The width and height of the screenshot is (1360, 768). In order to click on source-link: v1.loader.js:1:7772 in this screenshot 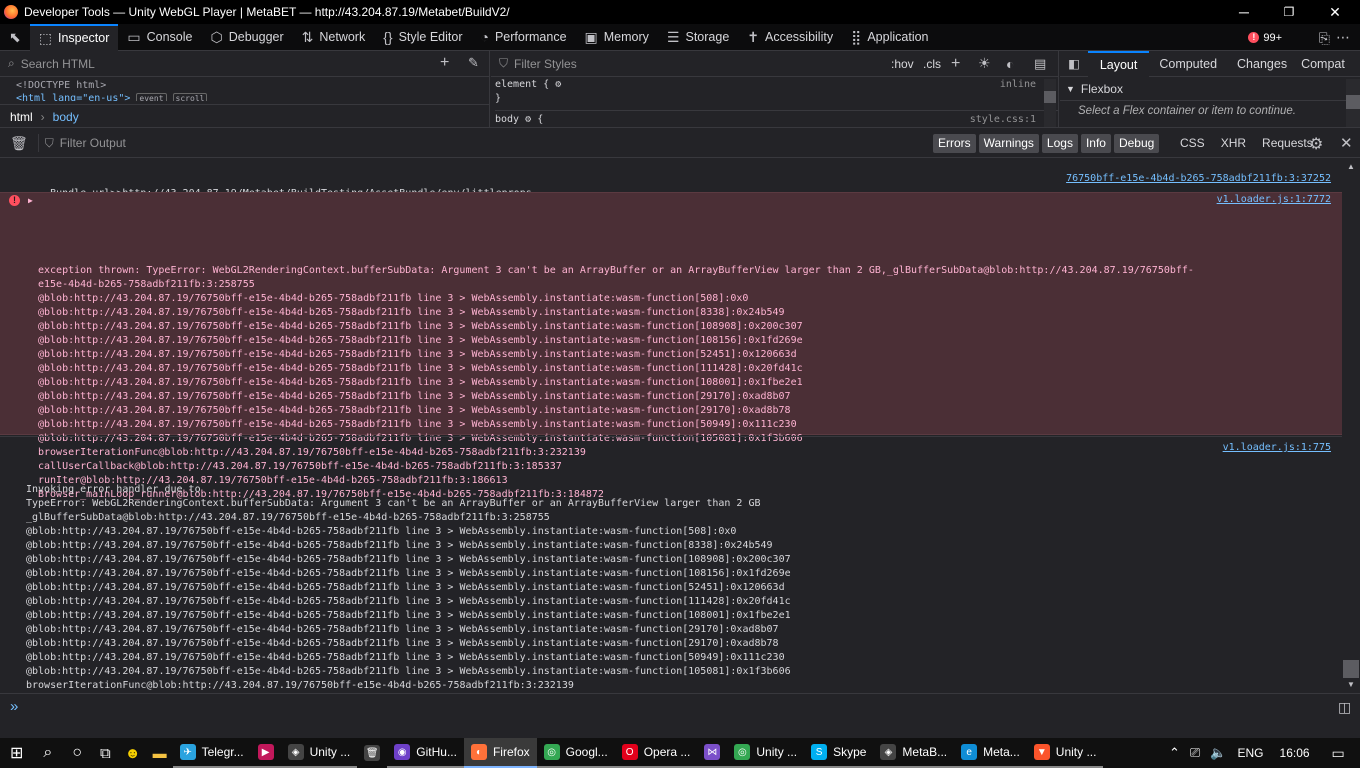, I will do `click(1274, 200)`.